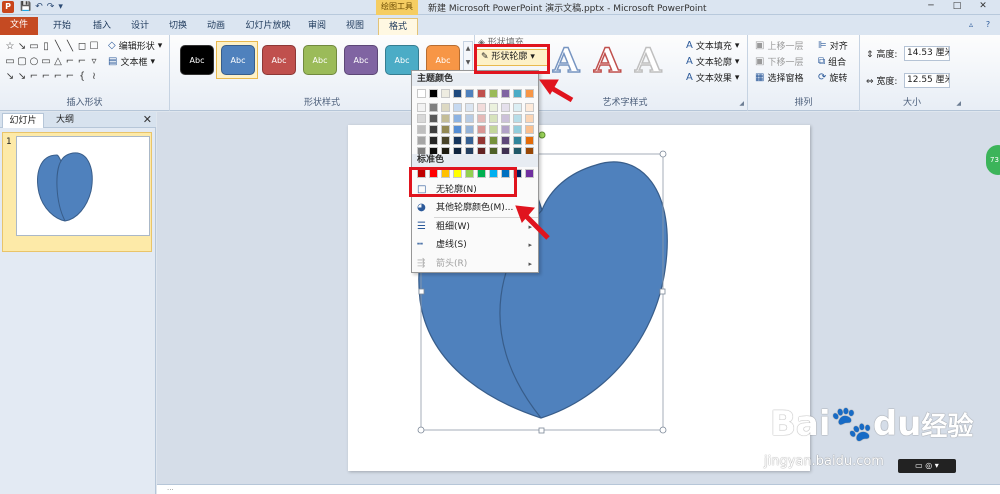 This screenshot has height=494, width=1000. Describe the element at coordinates (140, 26) in the screenshot. I see `tab-design: 设计` at that location.